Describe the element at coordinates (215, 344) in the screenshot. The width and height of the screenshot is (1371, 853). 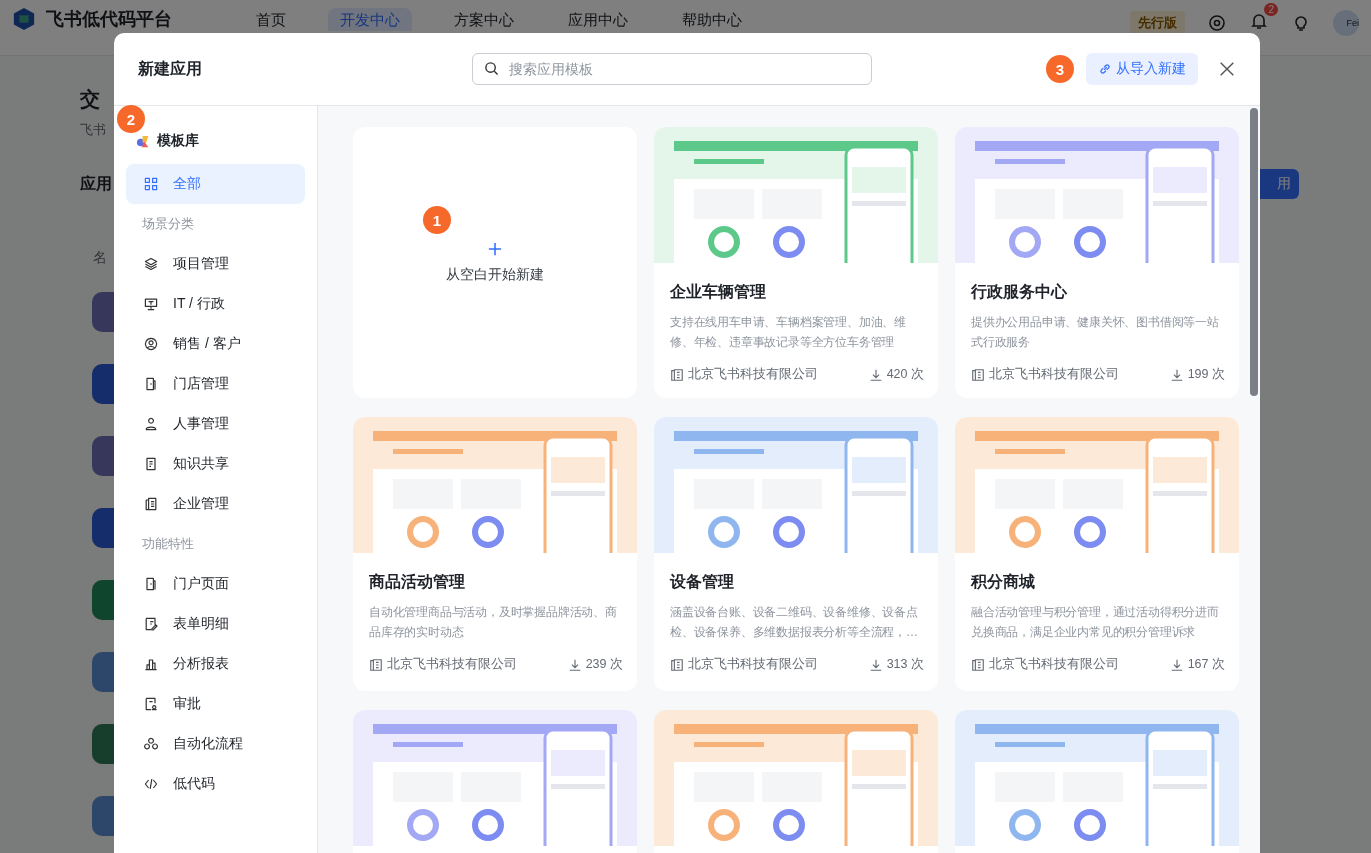
I see `sidebar-item: 销售 / 客户` at that location.